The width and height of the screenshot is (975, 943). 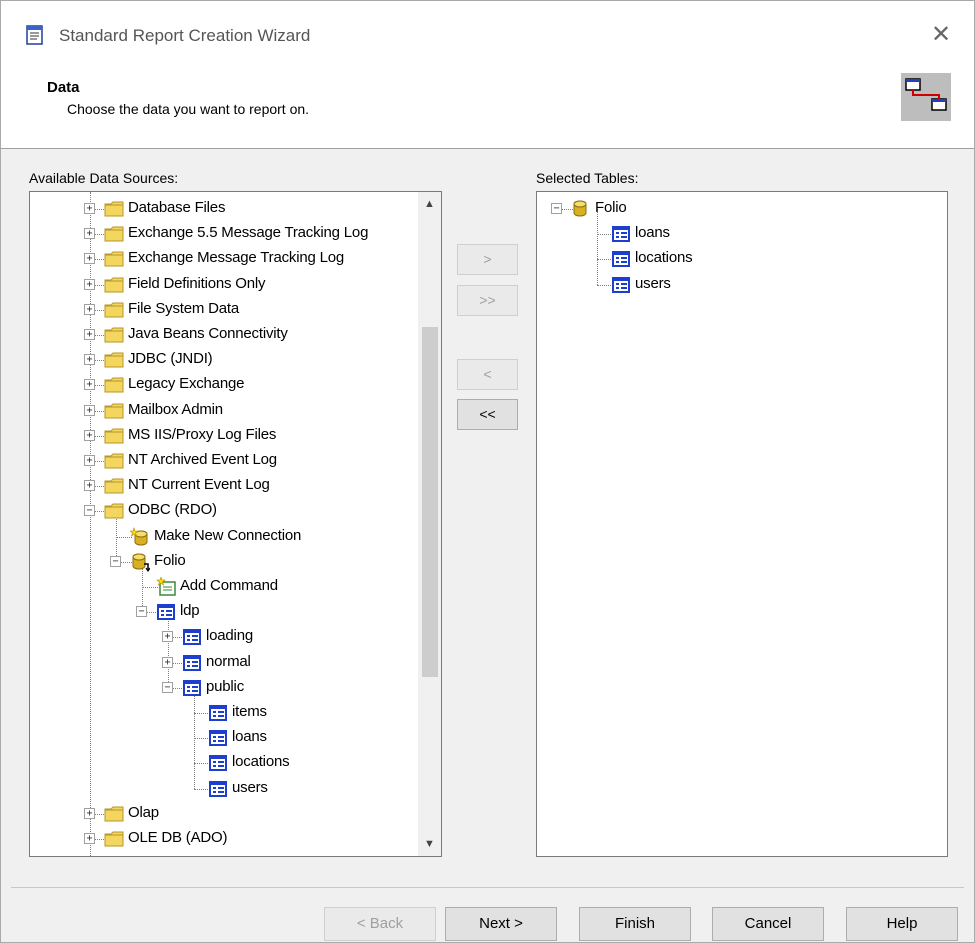 I want to click on tree-item: + Java Beans Connectivity, so click(x=224, y=335).